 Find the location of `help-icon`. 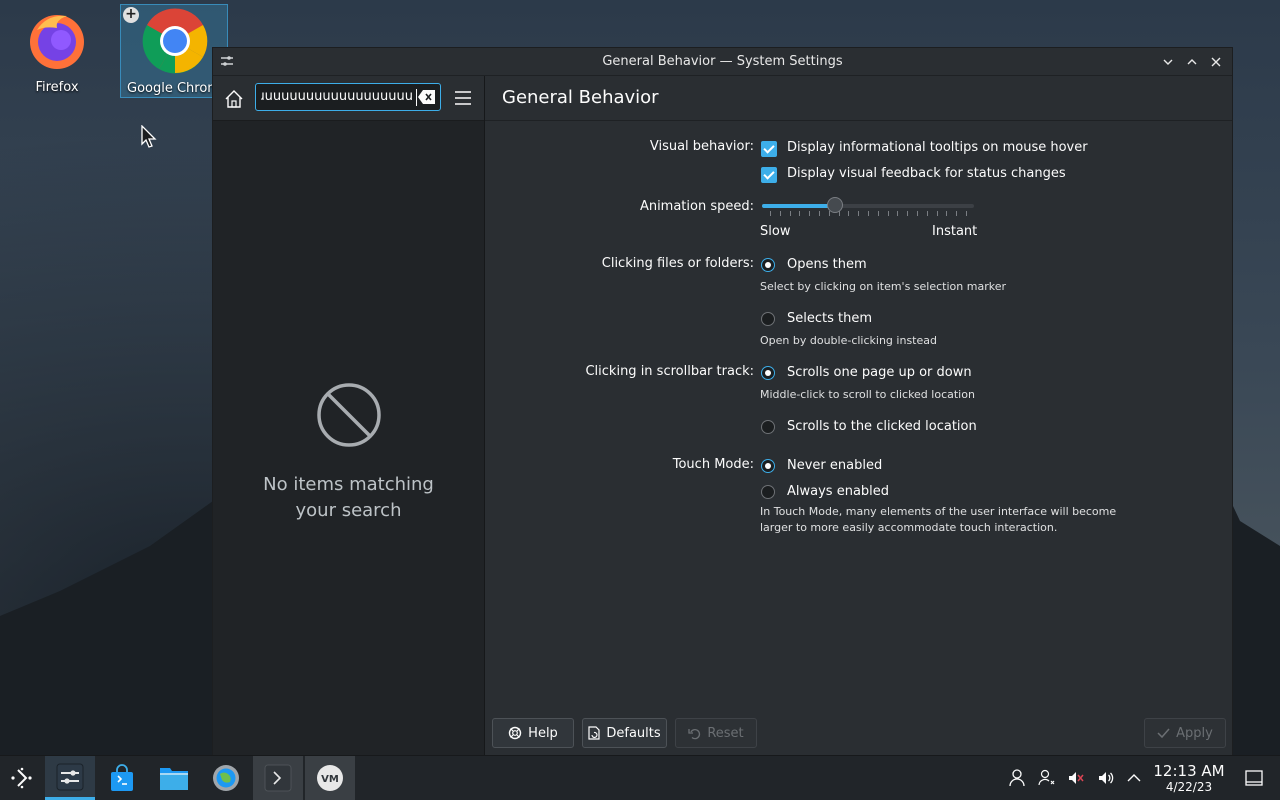

help-icon is located at coordinates (515, 733).